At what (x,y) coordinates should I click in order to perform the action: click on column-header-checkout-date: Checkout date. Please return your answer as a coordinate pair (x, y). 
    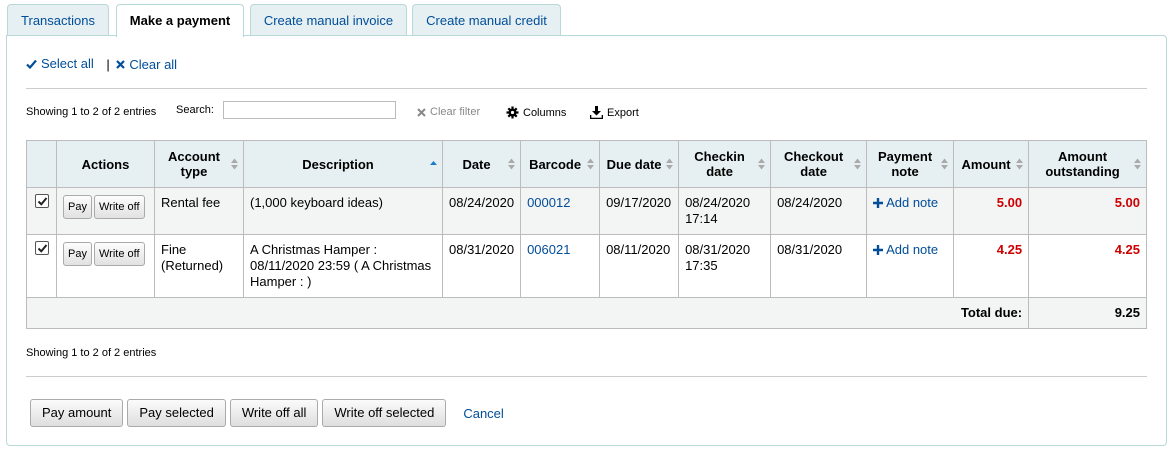
    Looking at the image, I should click on (819, 164).